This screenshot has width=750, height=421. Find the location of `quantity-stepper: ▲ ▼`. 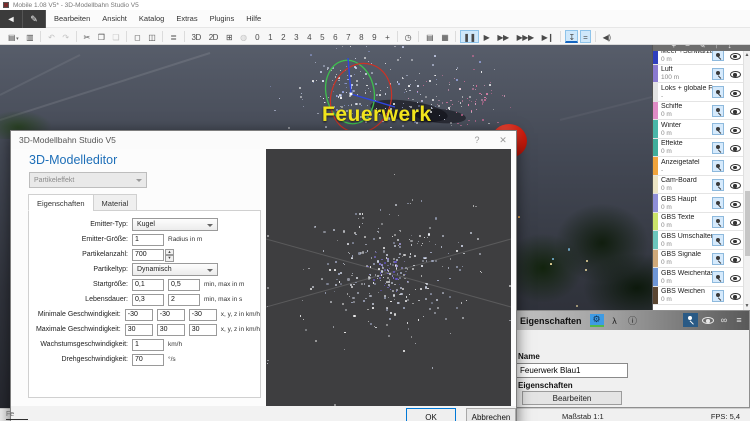

quantity-stepper: ▲ ▼ is located at coordinates (169, 255).